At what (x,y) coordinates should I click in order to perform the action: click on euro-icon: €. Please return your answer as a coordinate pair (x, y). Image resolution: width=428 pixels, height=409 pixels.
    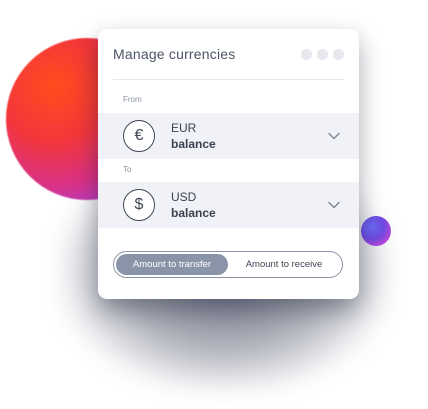
    Looking at the image, I should click on (139, 136).